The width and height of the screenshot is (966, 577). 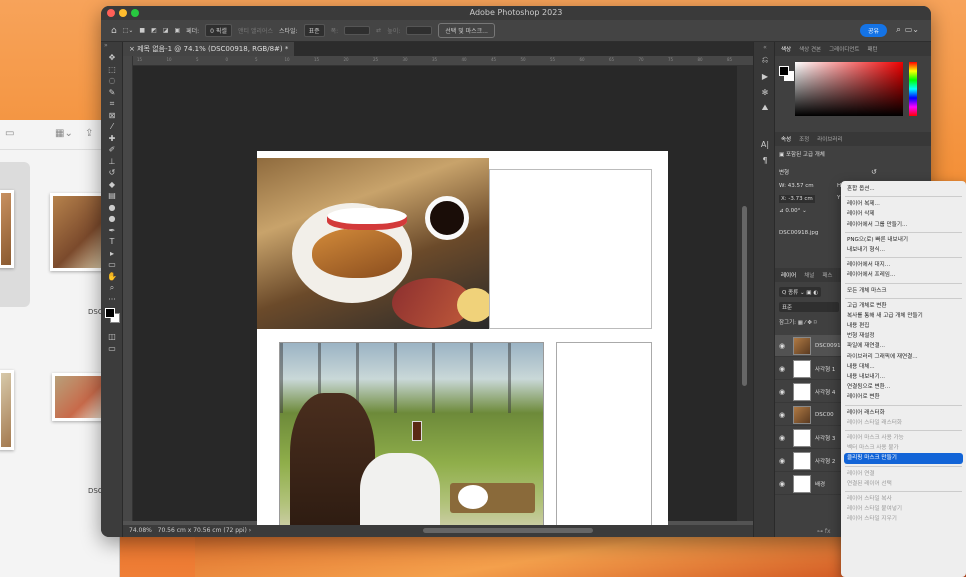 What do you see at coordinates (140, 530) in the screenshot?
I see `zoom-level: 74.08%` at bounding box center [140, 530].